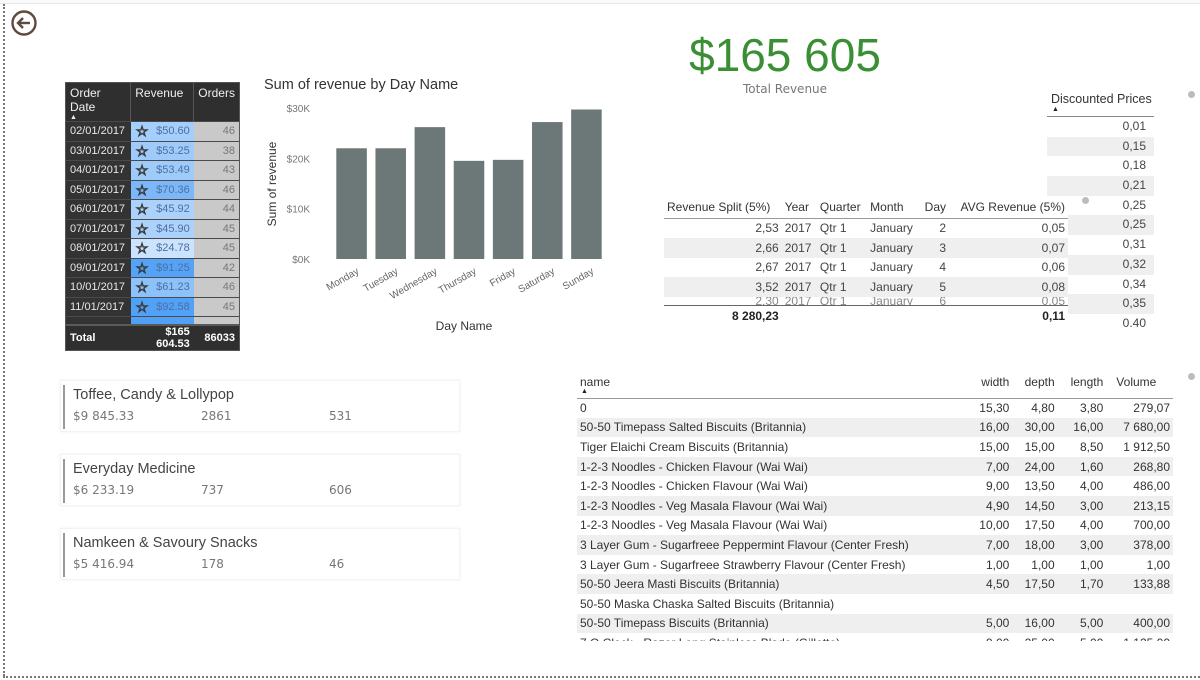 Image resolution: width=1200 pixels, height=680 pixels. I want to click on category-card: Toffee, Candy & Lollypop $9 845.33 2861 531, so click(260, 406).